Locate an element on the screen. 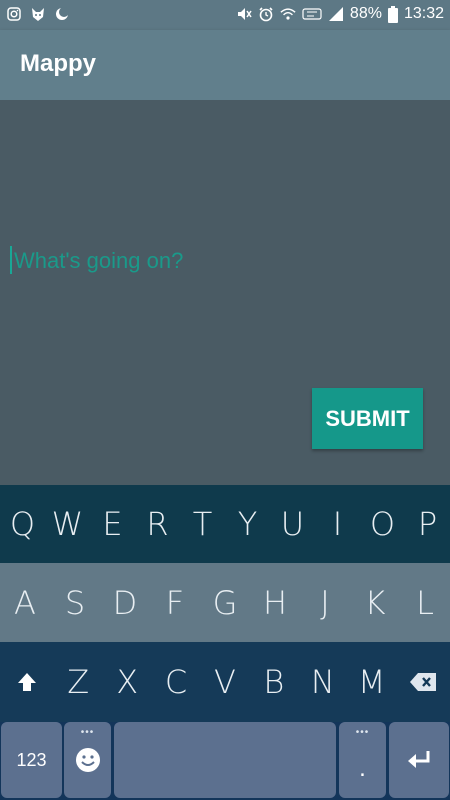 This screenshot has width=450, height=800. numbers-key-label: 123 is located at coordinates (31, 759).